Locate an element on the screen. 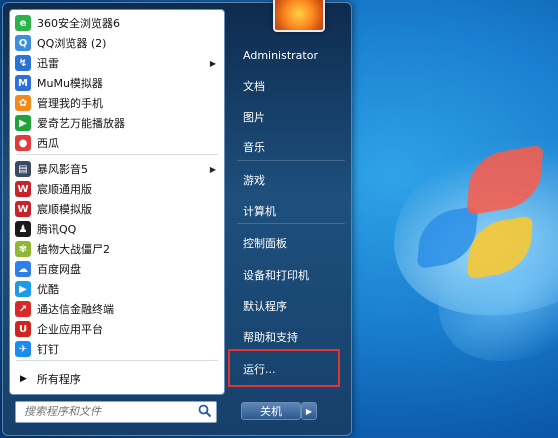 This screenshot has width=558, height=438. program-label: 管理我的手机 is located at coordinates (70, 103).